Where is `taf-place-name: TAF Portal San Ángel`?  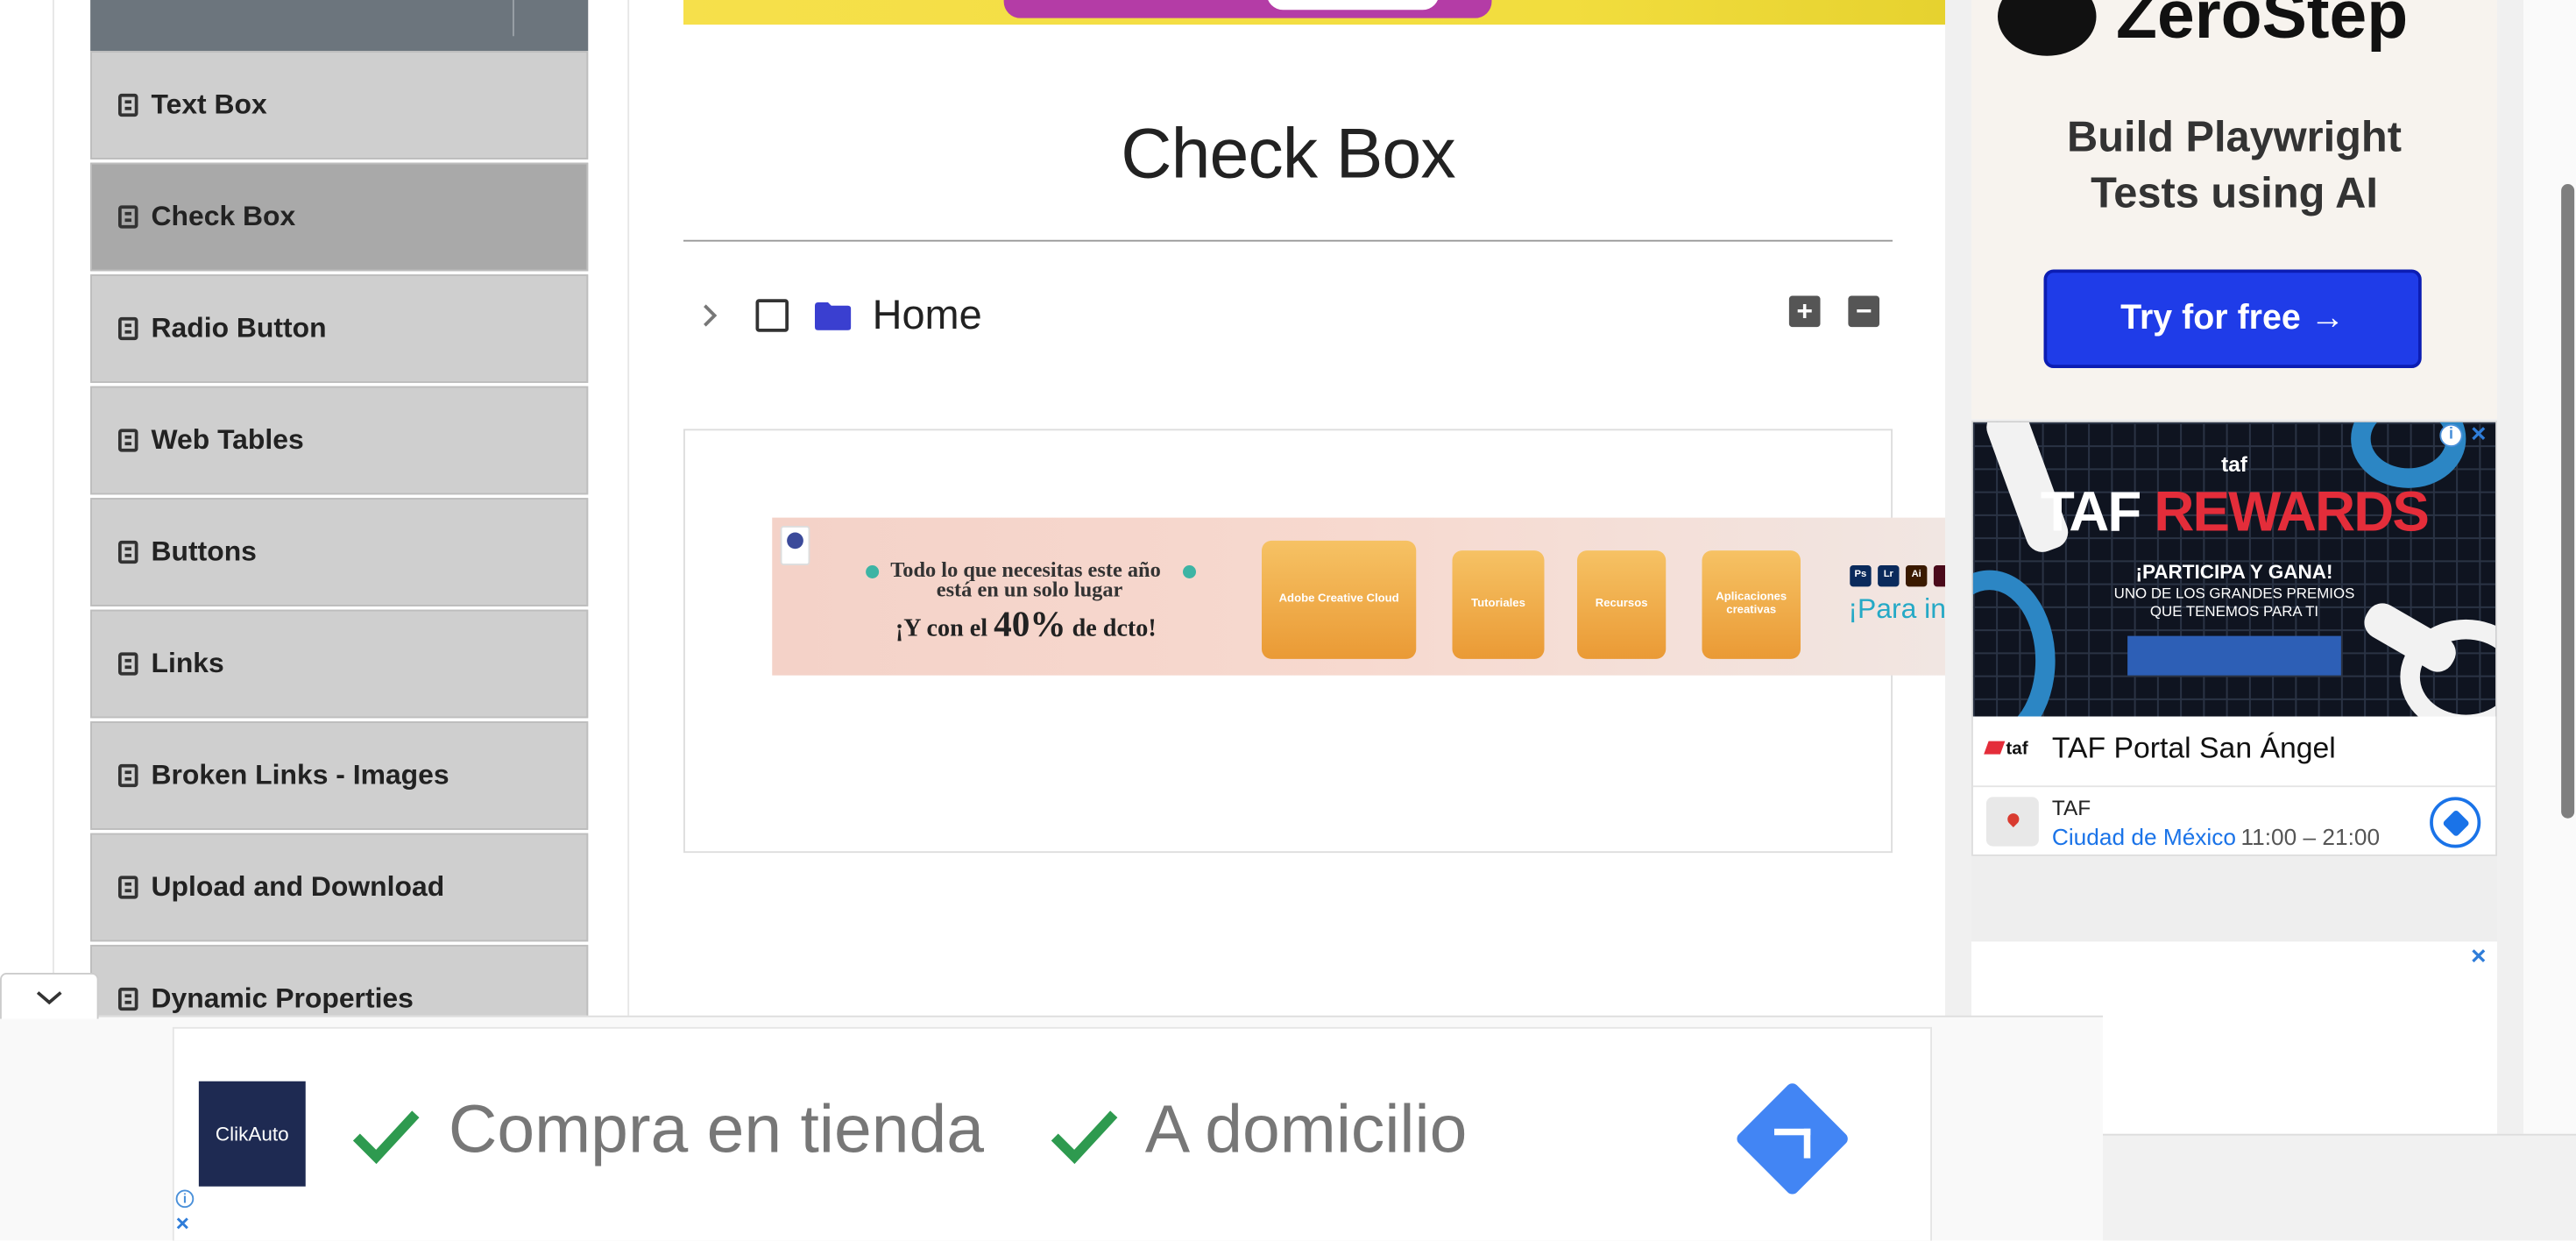 taf-place-name: TAF Portal San Ángel is located at coordinates (2194, 748).